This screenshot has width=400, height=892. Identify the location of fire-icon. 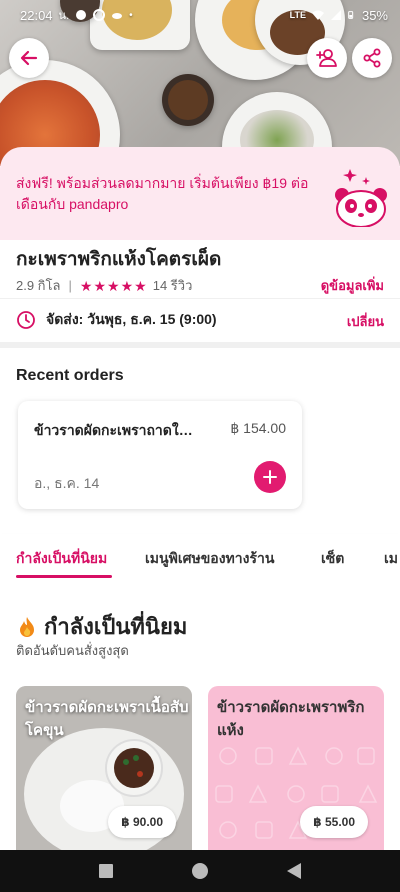
(27, 626).